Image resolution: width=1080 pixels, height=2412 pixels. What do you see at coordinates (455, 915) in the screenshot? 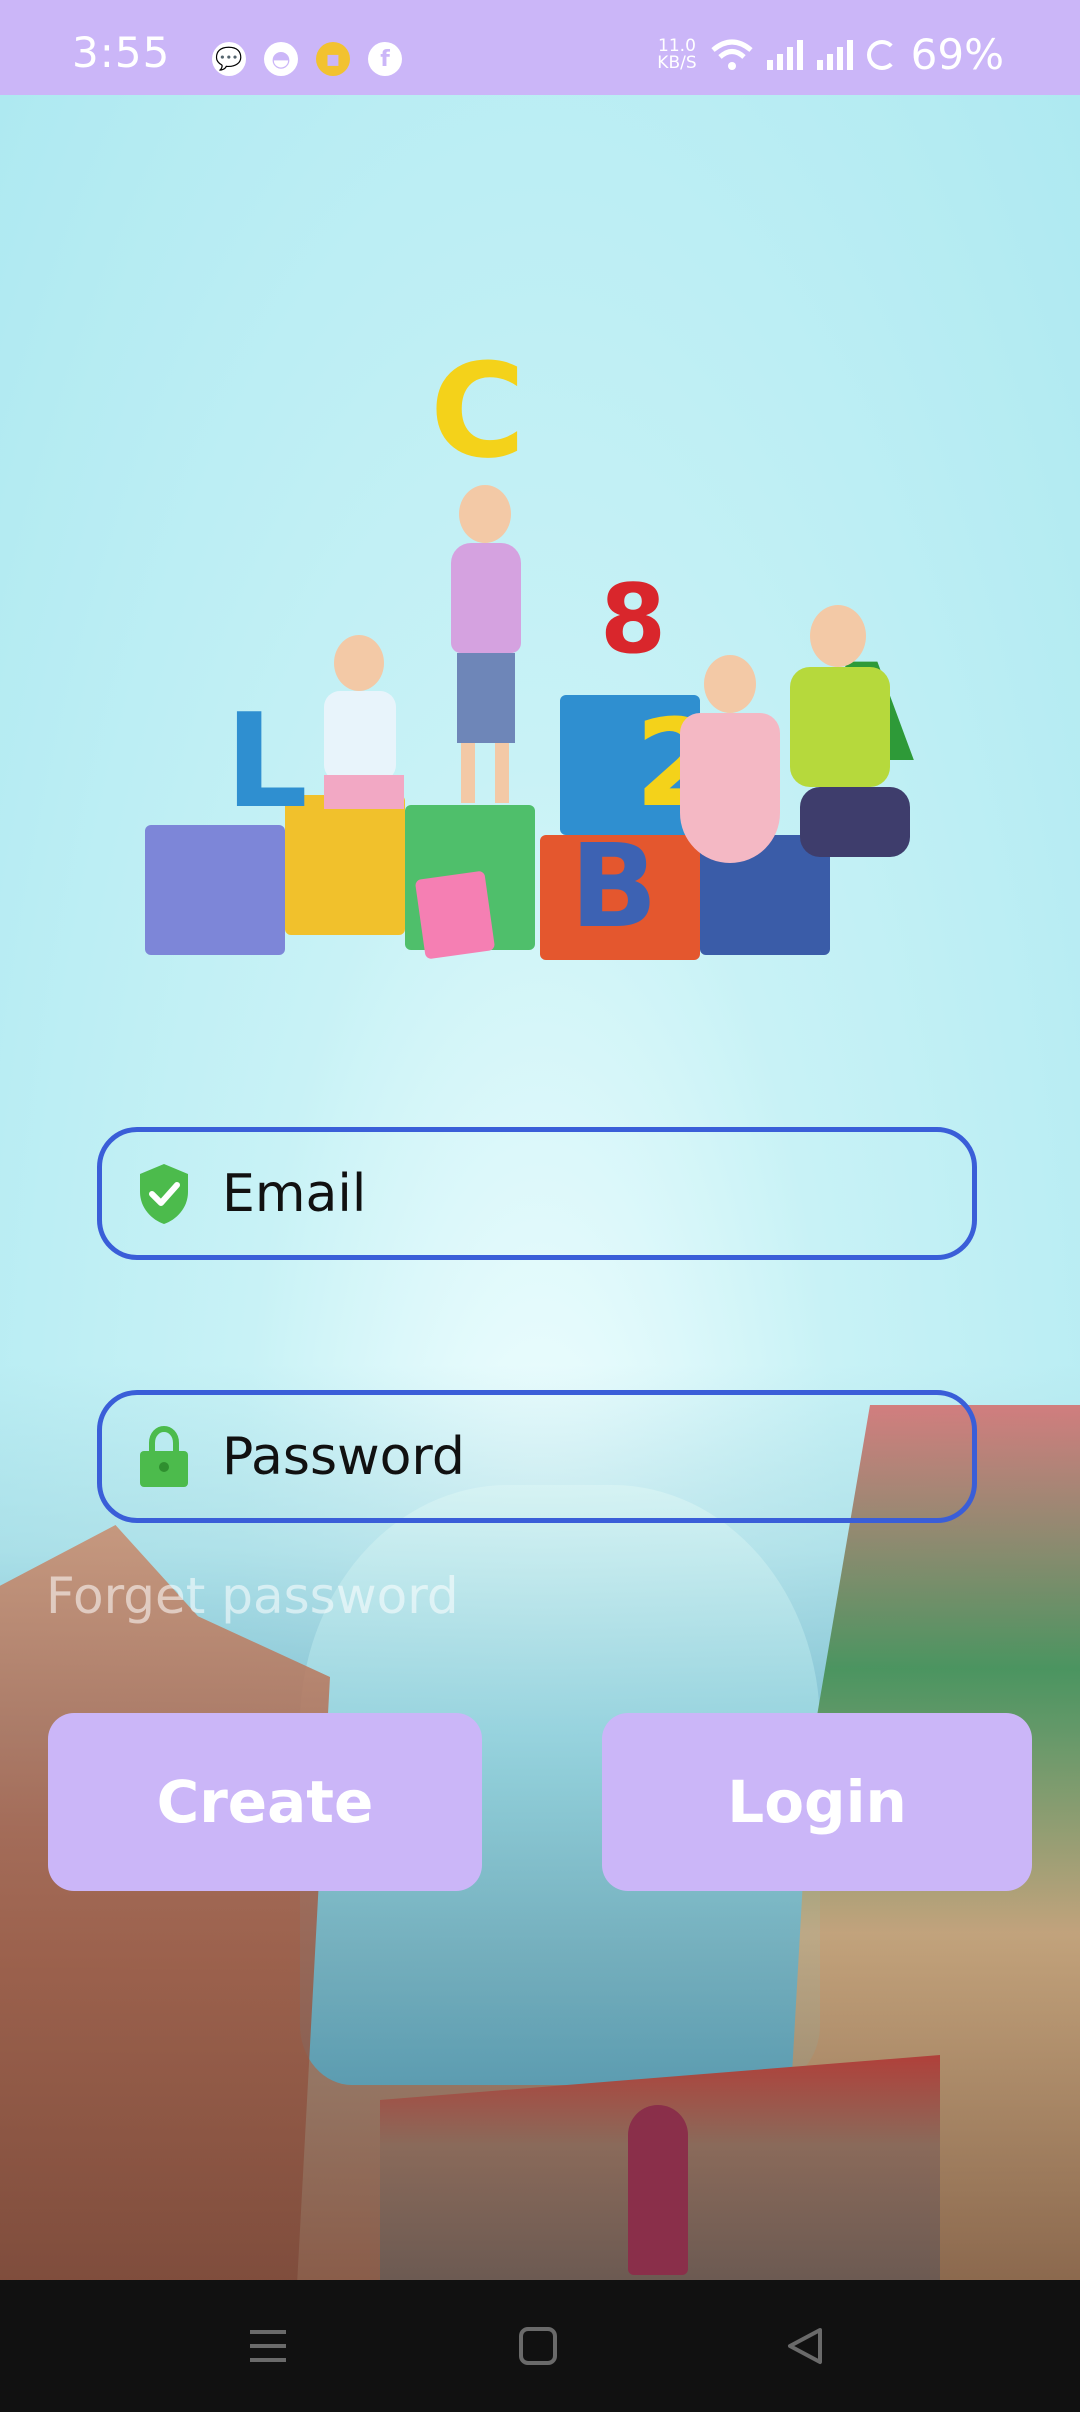
I see `pink-book` at bounding box center [455, 915].